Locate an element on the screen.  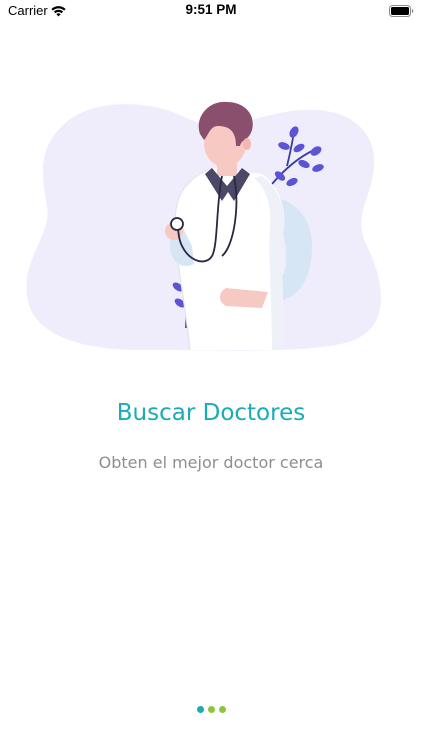
page-indicator is located at coordinates (211, 705).